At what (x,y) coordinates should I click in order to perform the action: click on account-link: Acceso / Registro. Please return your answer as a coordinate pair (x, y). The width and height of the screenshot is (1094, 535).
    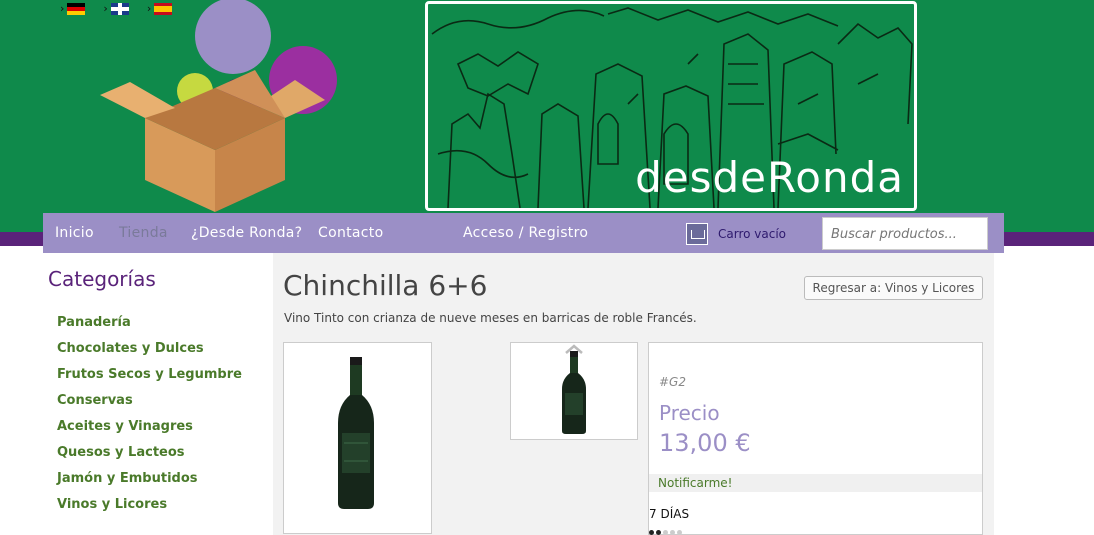
    Looking at the image, I should click on (525, 233).